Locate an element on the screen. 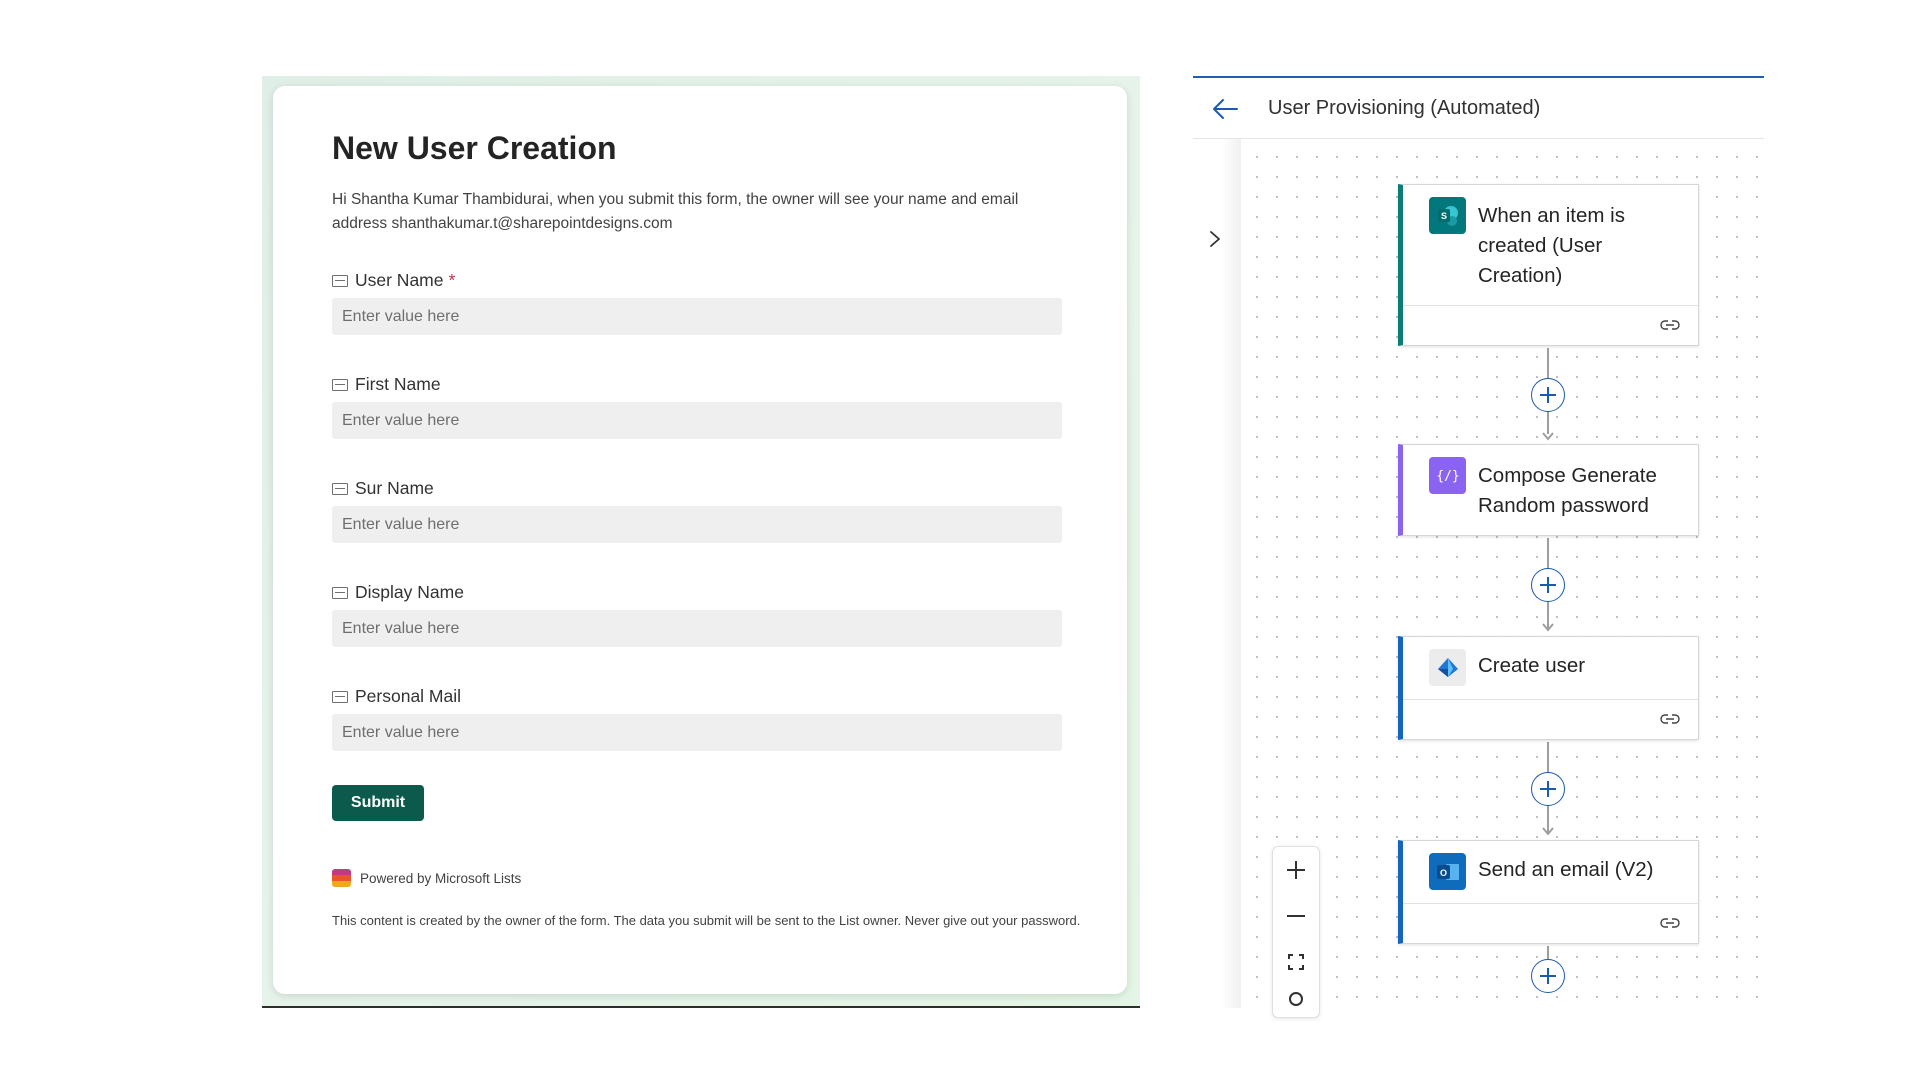 Image resolution: width=1920 pixels, height=1080 pixels. user-name-label: User Name * is located at coordinates (393, 280).